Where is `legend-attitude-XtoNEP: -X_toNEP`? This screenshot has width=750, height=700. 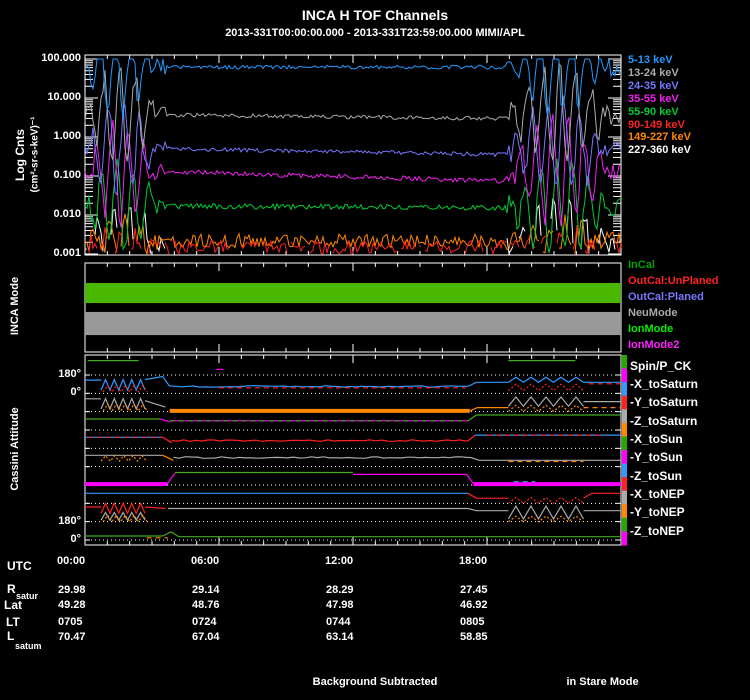 legend-attitude-XtoNEP: -X_toNEP is located at coordinates (657, 493).